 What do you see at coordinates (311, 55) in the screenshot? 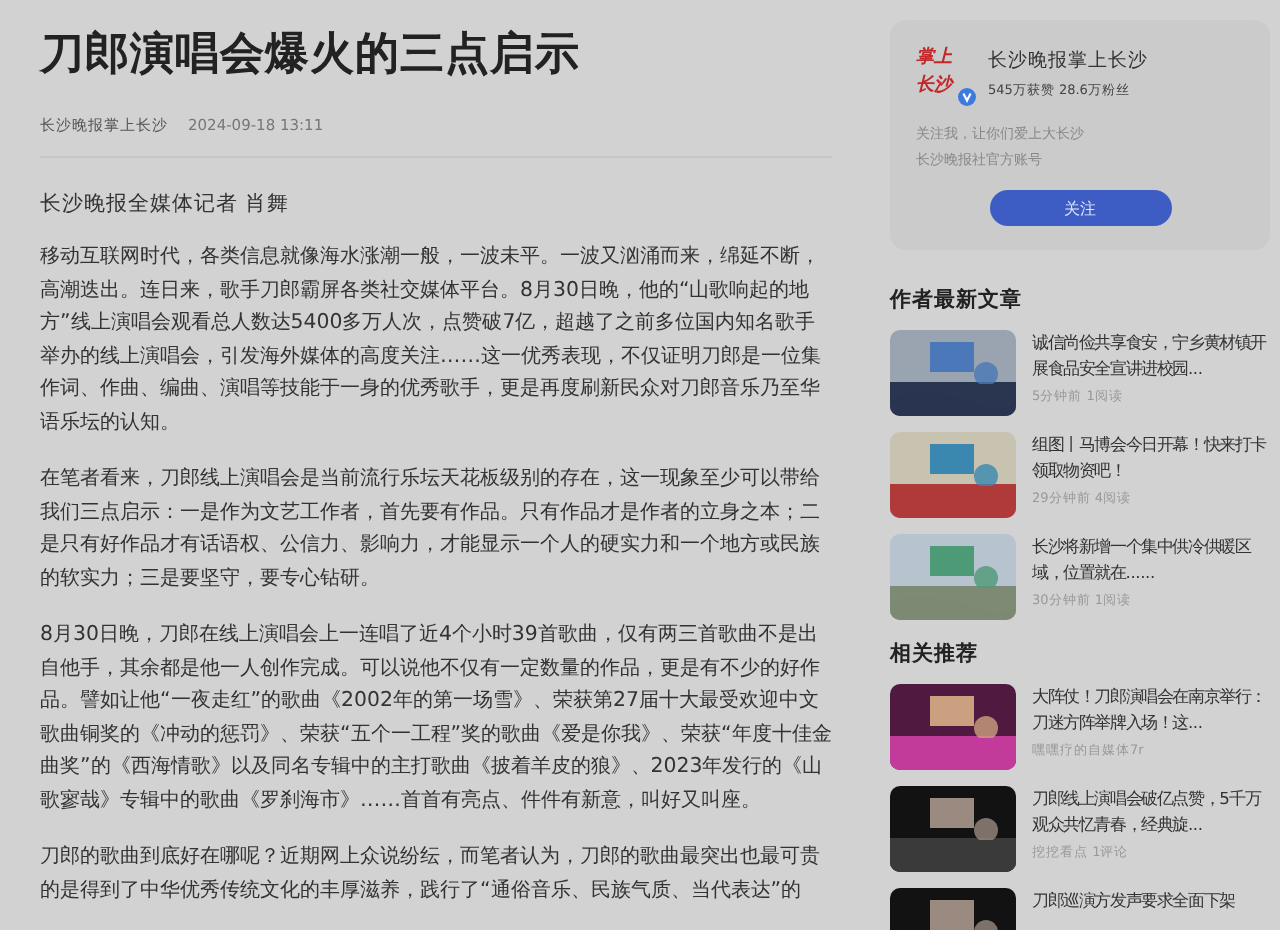
I see `article-title: 刀郎演唱会爆火的三点启示` at bounding box center [311, 55].